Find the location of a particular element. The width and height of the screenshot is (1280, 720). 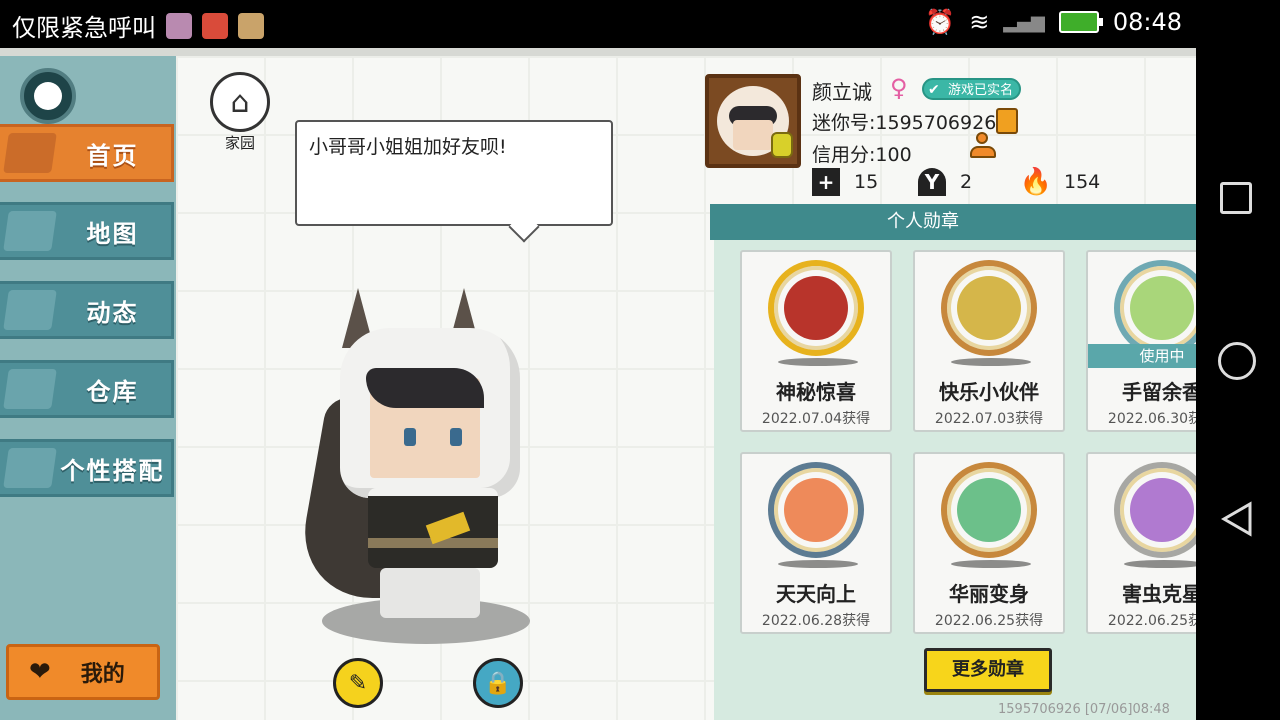

edit-button: ✎ is located at coordinates (358, 683).